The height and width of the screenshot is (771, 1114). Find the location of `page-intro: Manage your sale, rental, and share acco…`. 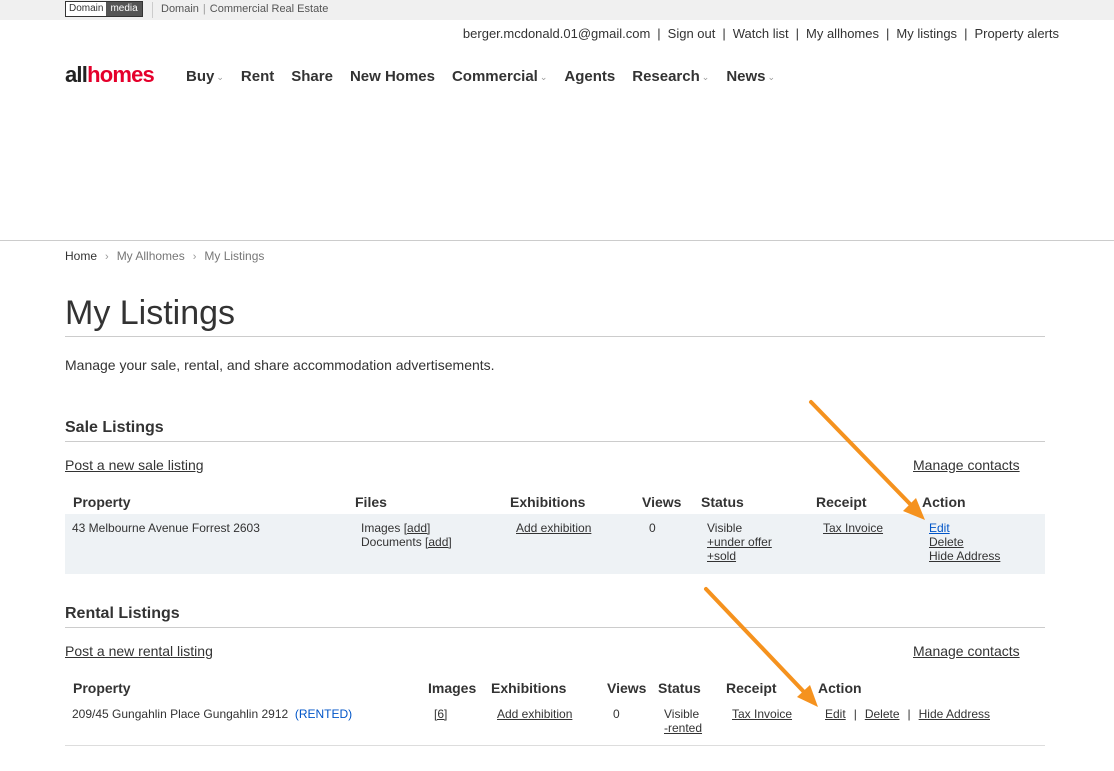

page-intro: Manage your sale, rental, and share acco… is located at coordinates (280, 365).